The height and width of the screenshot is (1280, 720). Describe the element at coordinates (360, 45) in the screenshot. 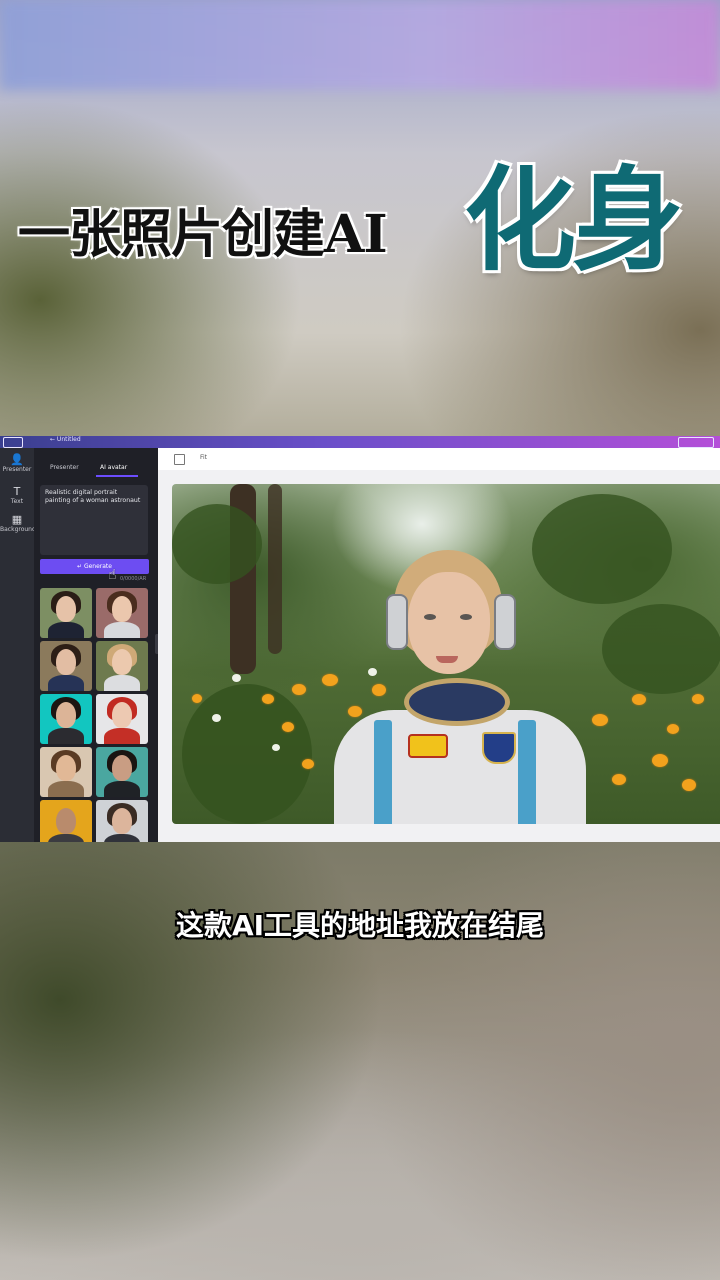

I see `top-blur-band` at that location.